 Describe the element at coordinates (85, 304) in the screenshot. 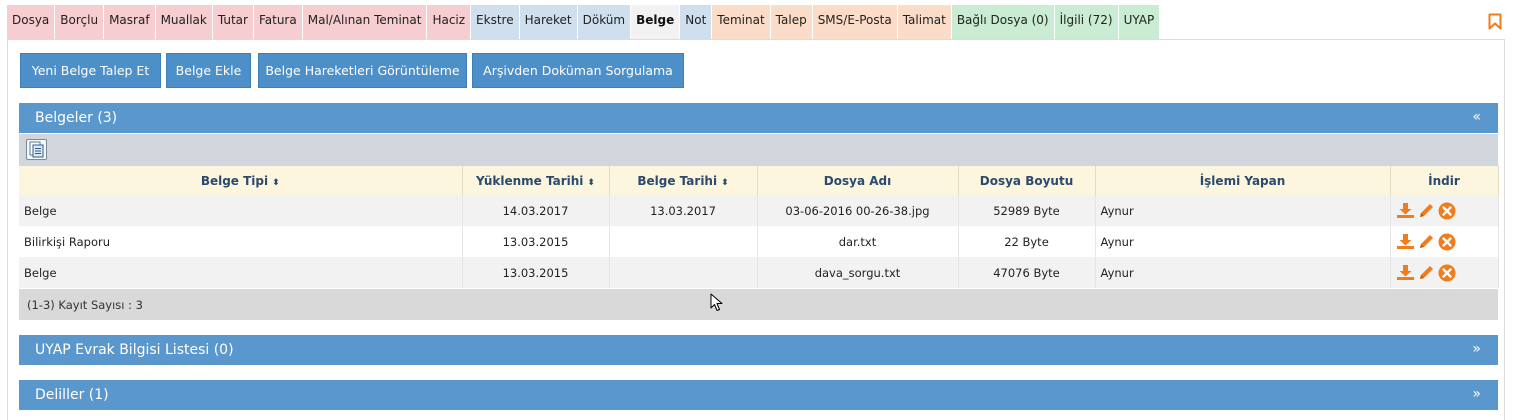

I see `record-count: (1-3) Kayıt Sayısı : 3` at that location.